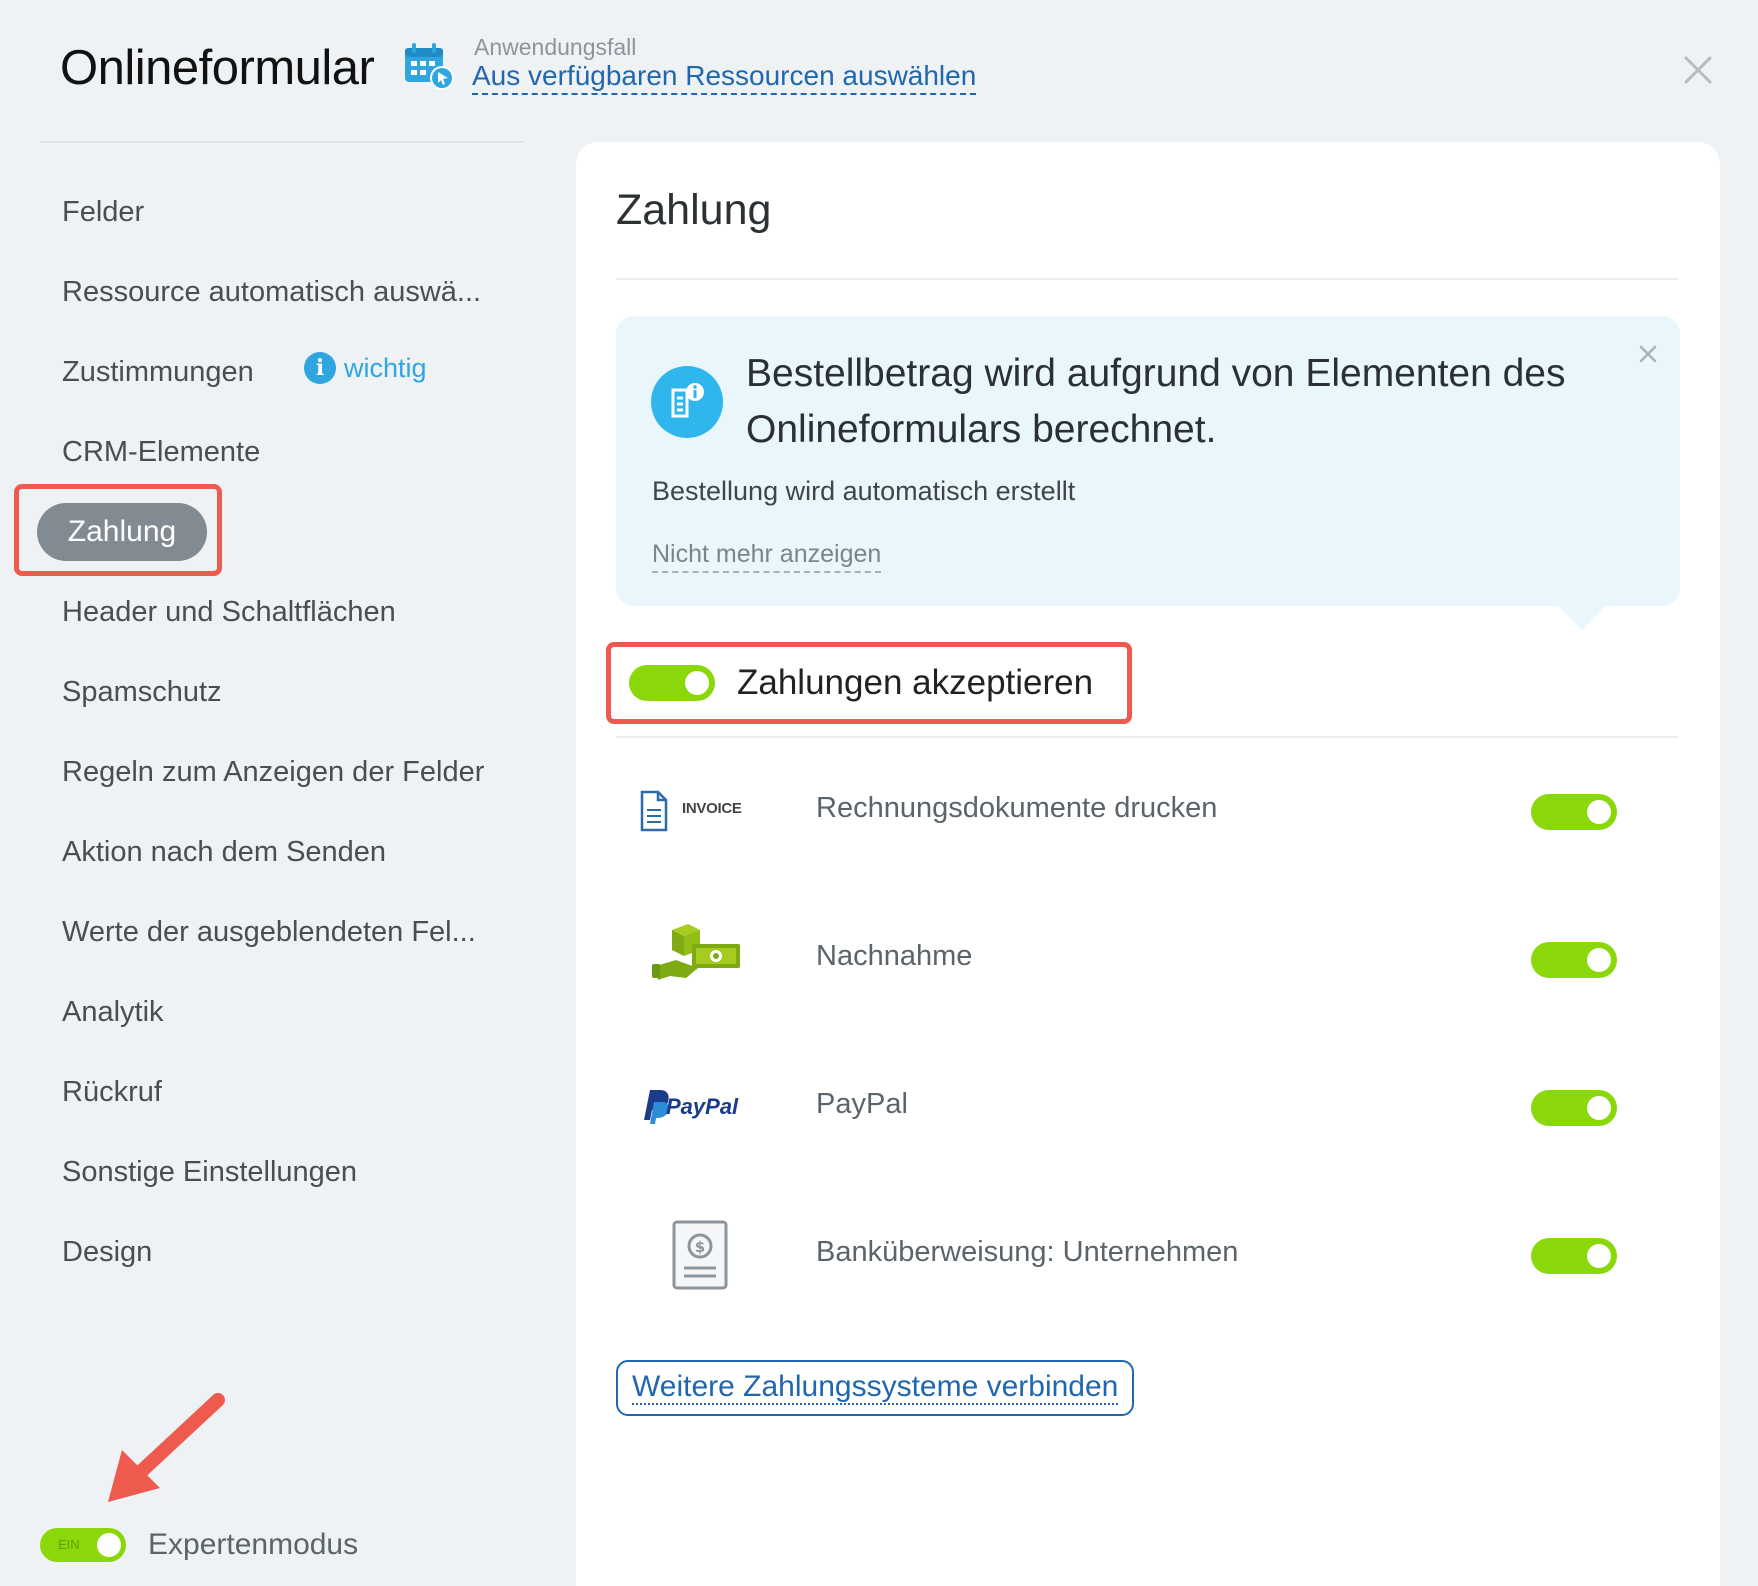 Image resolution: width=1758 pixels, height=1586 pixels. Describe the element at coordinates (429, 66) in the screenshot. I see `calendar-cursor-icon` at that location.